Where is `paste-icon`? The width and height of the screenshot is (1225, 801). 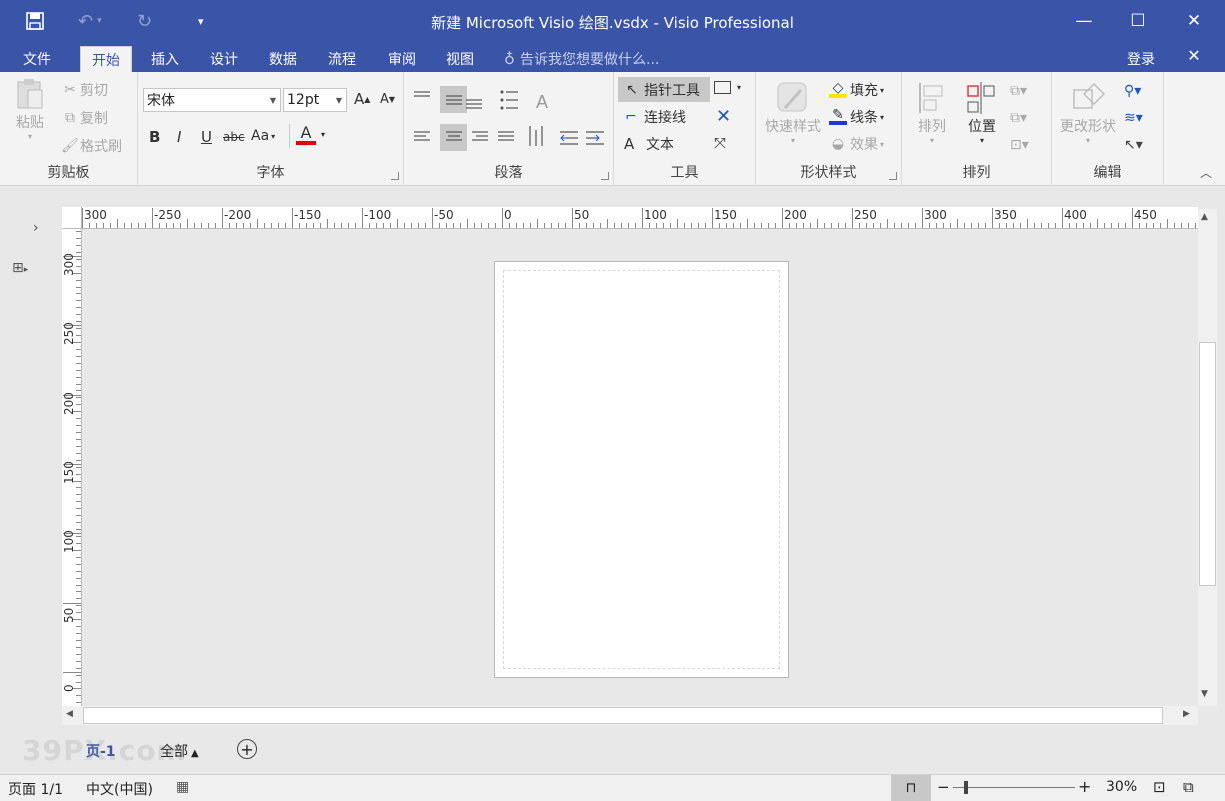
paste-icon is located at coordinates (30, 94).